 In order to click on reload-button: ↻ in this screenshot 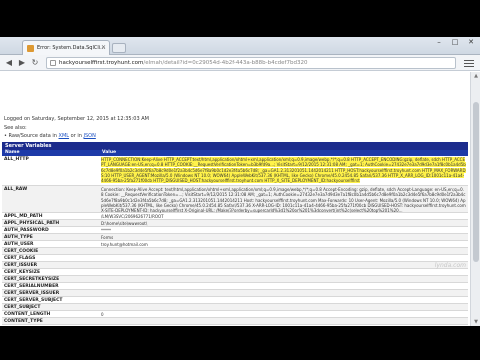, I will do `click(35, 63)`.